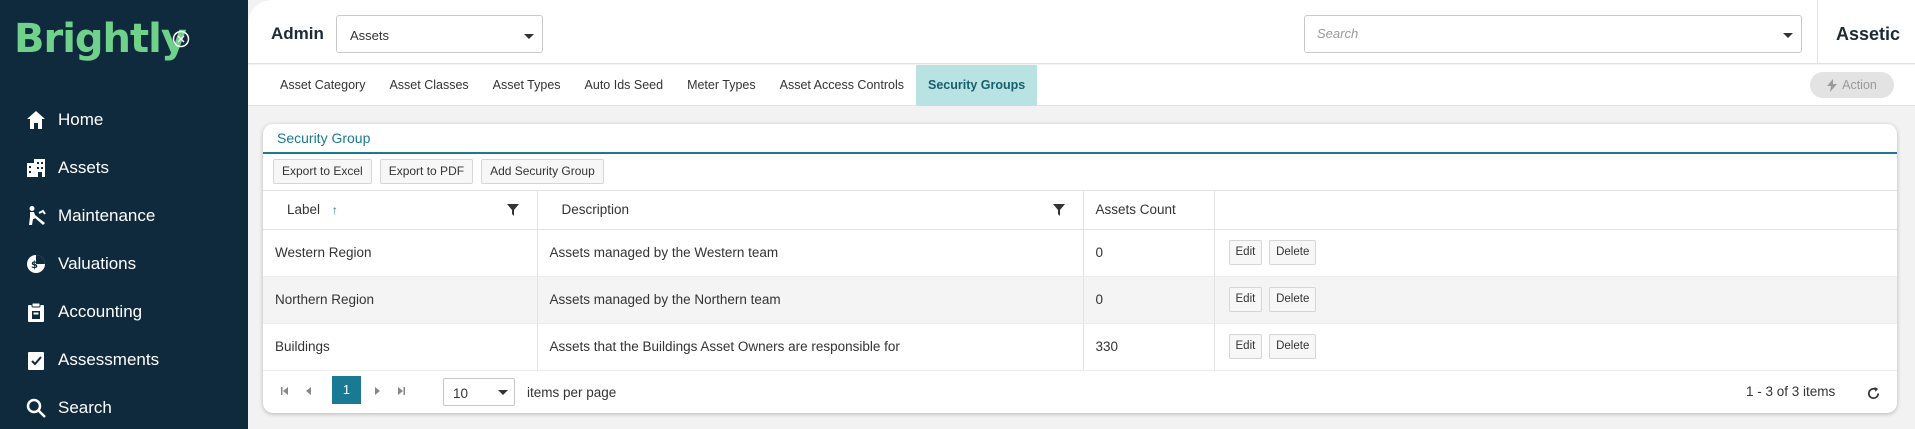  What do you see at coordinates (181, 39) in the screenshot?
I see `collapse-sidebar-icon` at bounding box center [181, 39].